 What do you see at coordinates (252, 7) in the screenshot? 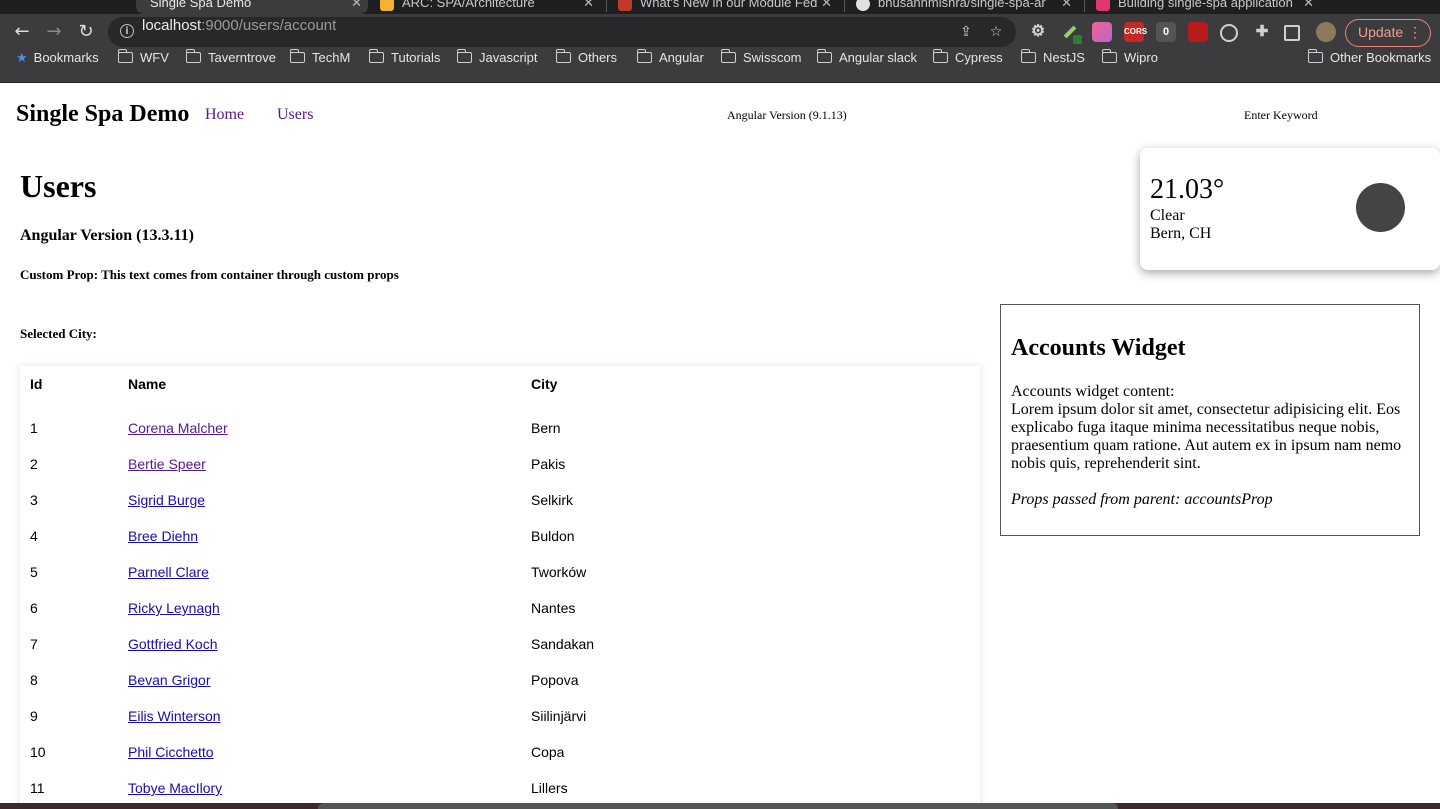
I see `tab-single-spa-demo: Single Spa Demo ✕` at bounding box center [252, 7].